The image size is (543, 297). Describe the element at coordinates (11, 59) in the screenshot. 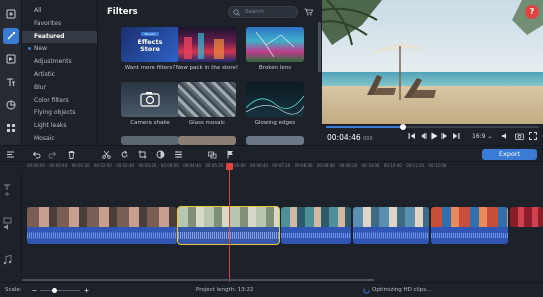

I see `transitions-tool-button` at that location.